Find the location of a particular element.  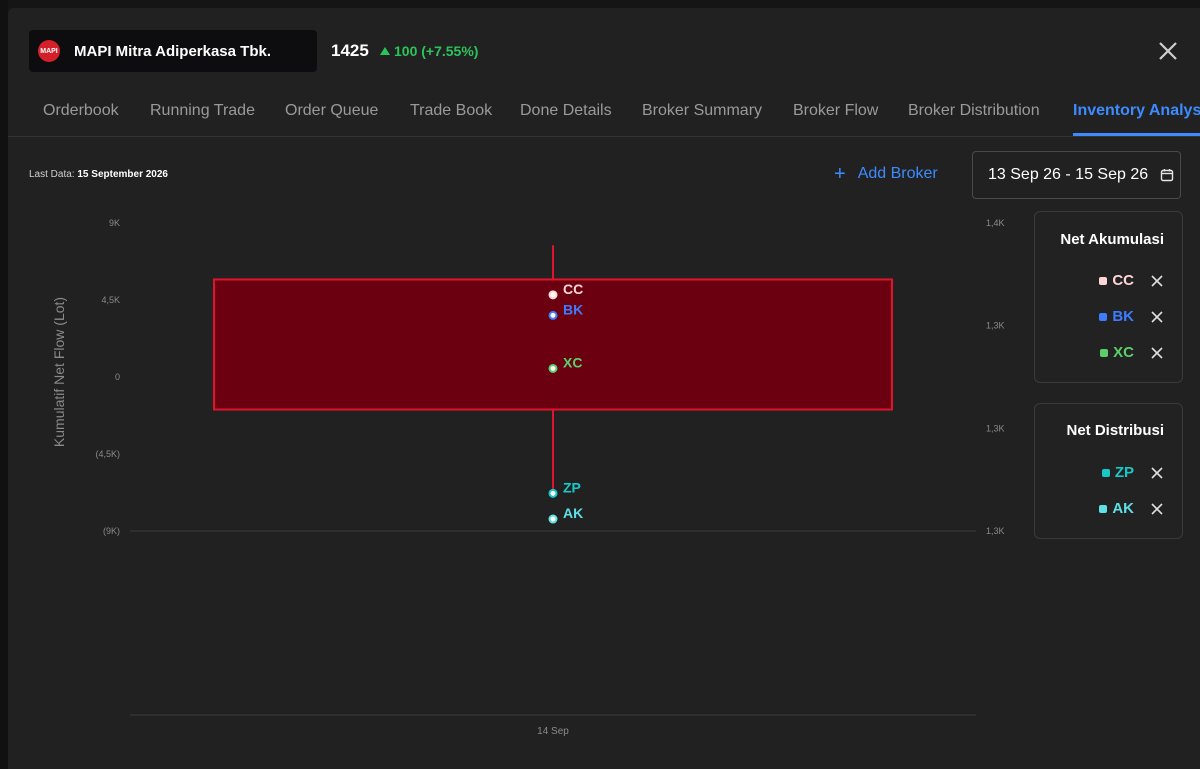

broker-point-cc is located at coordinates (553, 295).